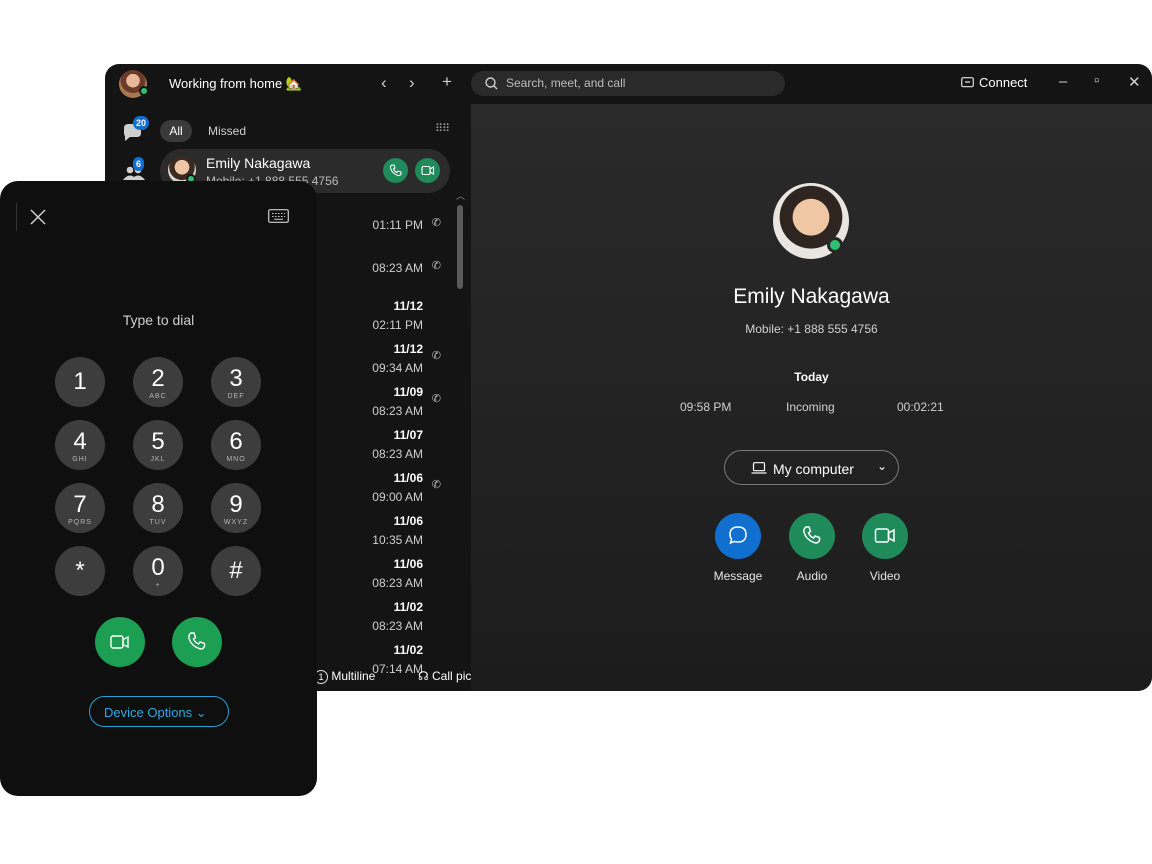 This screenshot has height=864, width=1152. Describe the element at coordinates (236, 459) in the screenshot. I see `dial-key-letters: MNO` at that location.